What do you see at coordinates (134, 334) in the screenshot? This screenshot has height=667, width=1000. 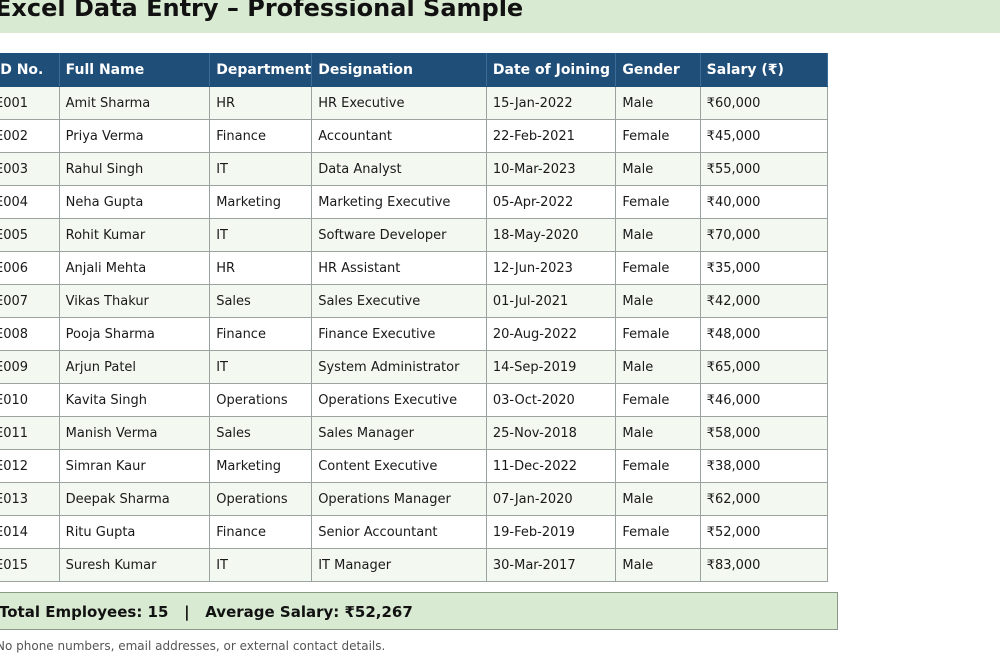 I see `cell-full-name: Pooja Sharma` at bounding box center [134, 334].